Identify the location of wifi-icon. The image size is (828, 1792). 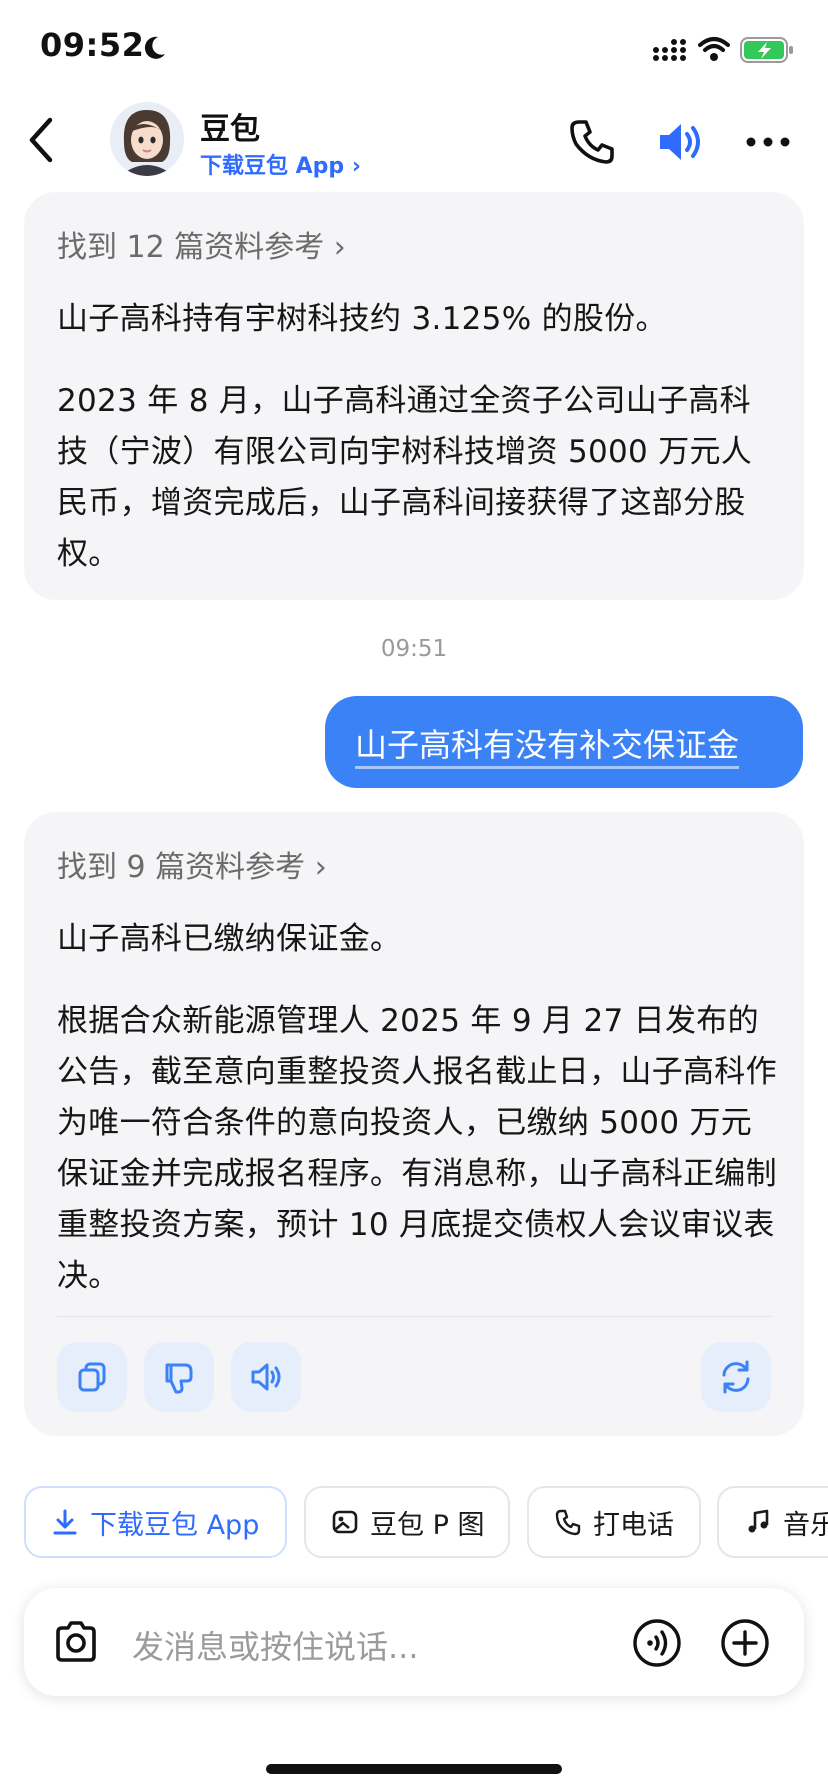
(714, 49).